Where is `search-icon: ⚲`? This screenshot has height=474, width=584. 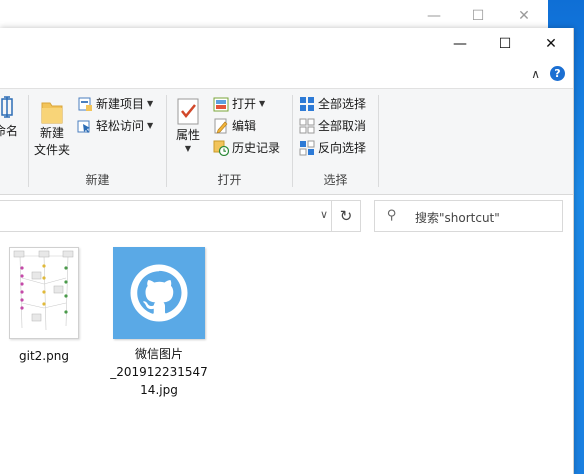 search-icon: ⚲ is located at coordinates (392, 215).